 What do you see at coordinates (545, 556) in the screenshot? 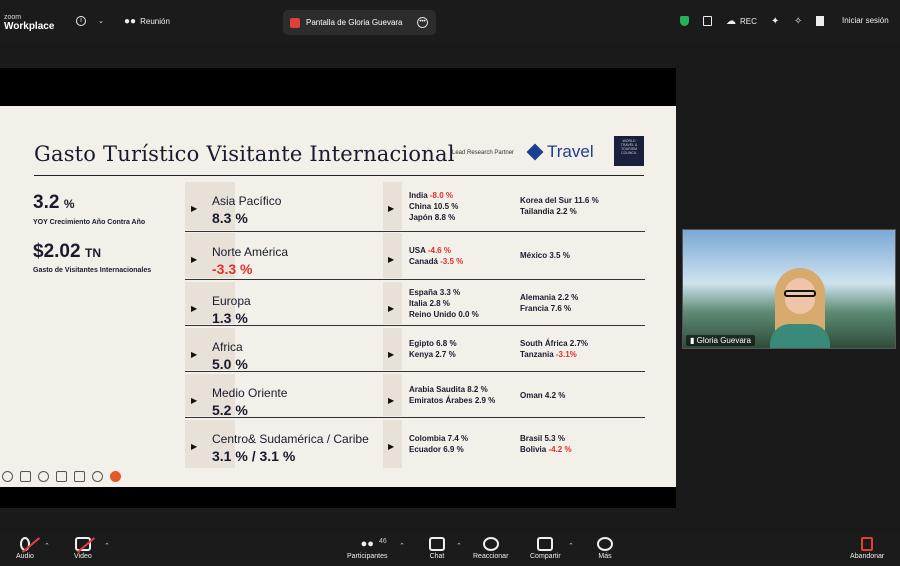
I see `share-label: Compartir` at bounding box center [545, 556].